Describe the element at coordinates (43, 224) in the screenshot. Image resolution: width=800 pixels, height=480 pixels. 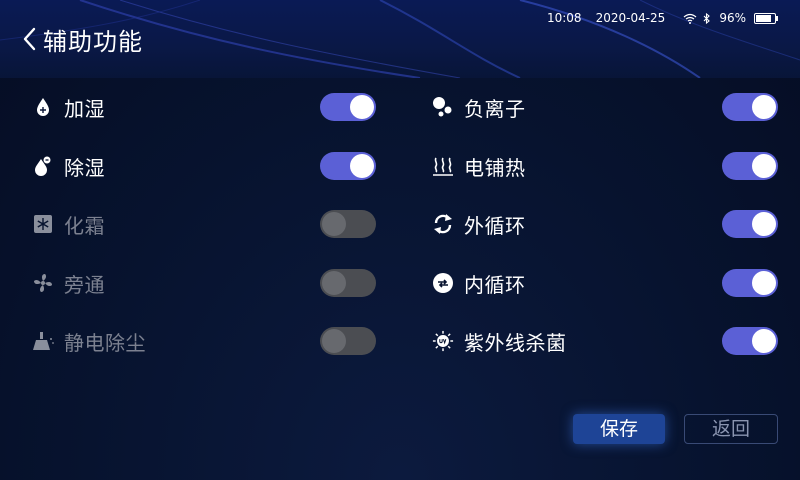
I see `defrost-icon` at that location.